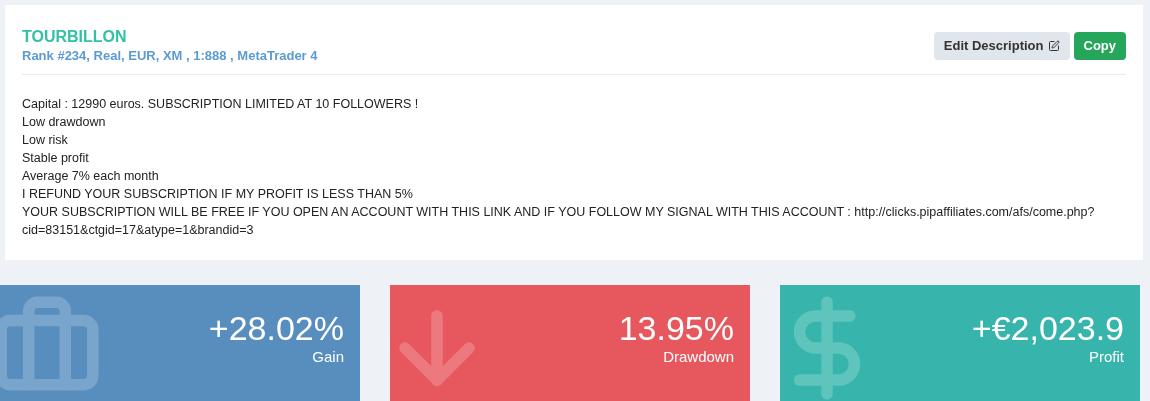 The width and height of the screenshot is (1150, 401). What do you see at coordinates (1047, 328) in the screenshot?
I see `stat-value: +€2,023.9` at bounding box center [1047, 328].